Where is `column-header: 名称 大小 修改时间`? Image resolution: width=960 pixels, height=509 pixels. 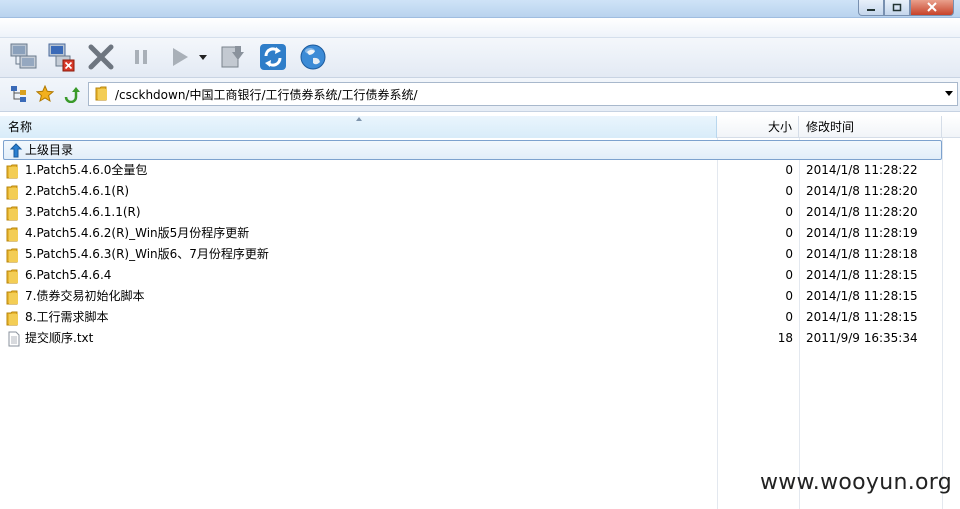
column-header: 名称 大小 修改时间 is located at coordinates (480, 127).